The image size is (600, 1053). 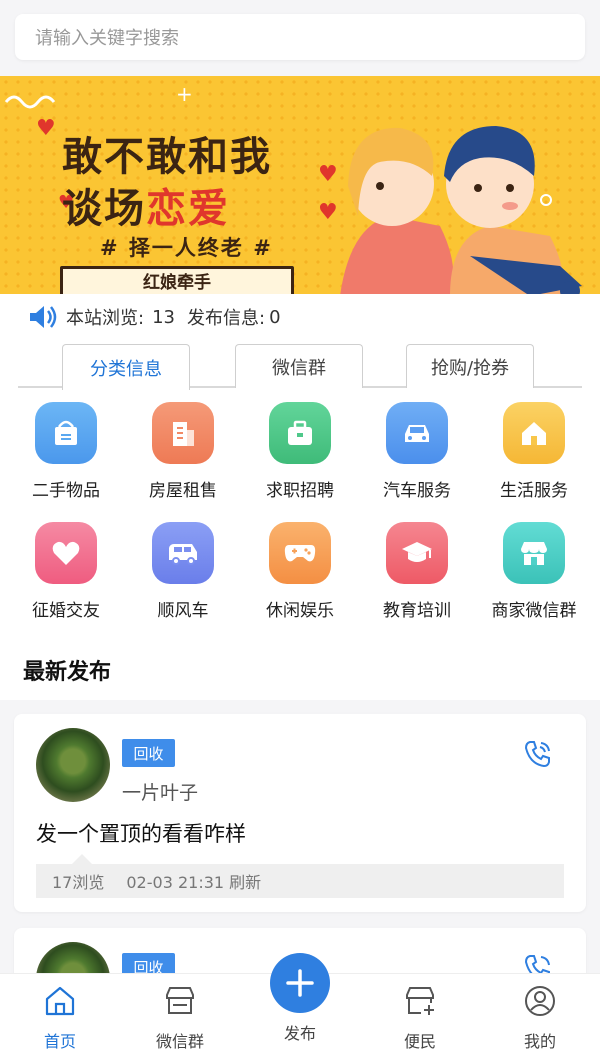 I want to click on views-label: 本站浏览:, so click(x=105, y=318).